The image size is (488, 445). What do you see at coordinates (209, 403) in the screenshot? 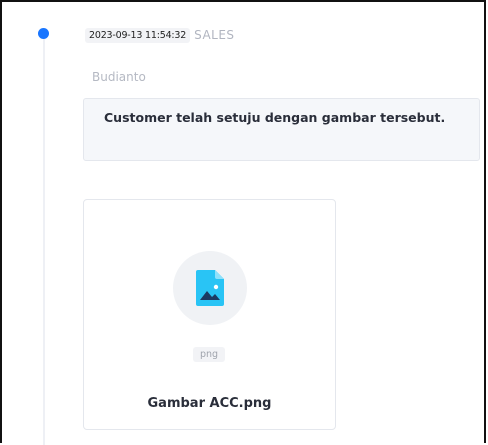
I see `attachment-filename: Gambar ACC.png` at bounding box center [209, 403].